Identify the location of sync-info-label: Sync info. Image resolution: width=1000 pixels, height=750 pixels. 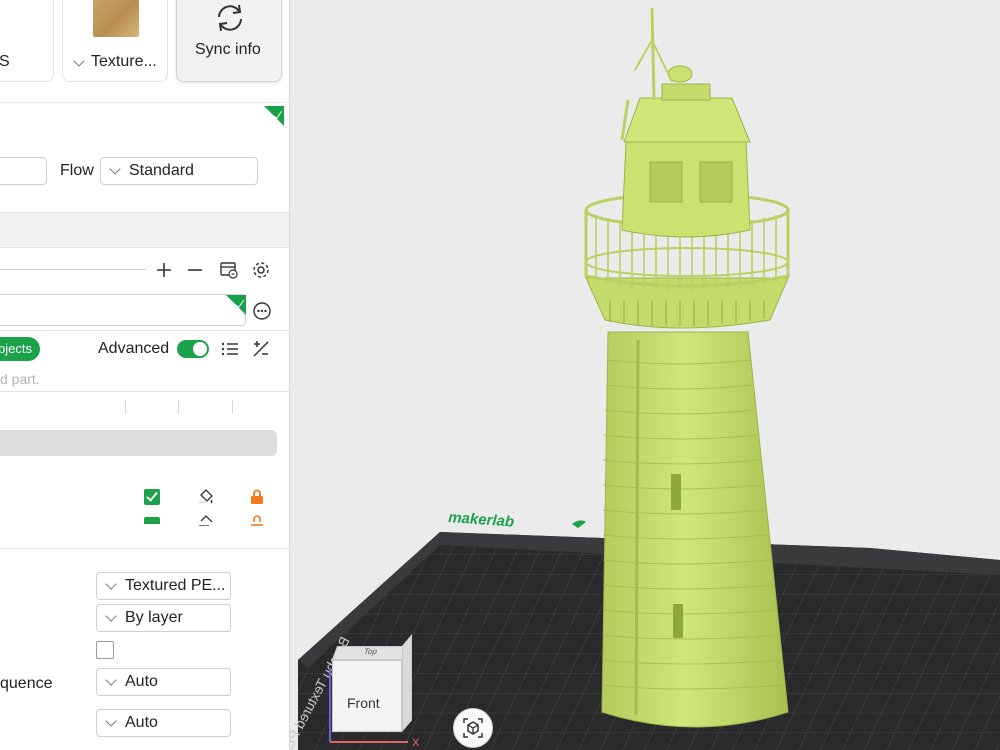
(228, 49).